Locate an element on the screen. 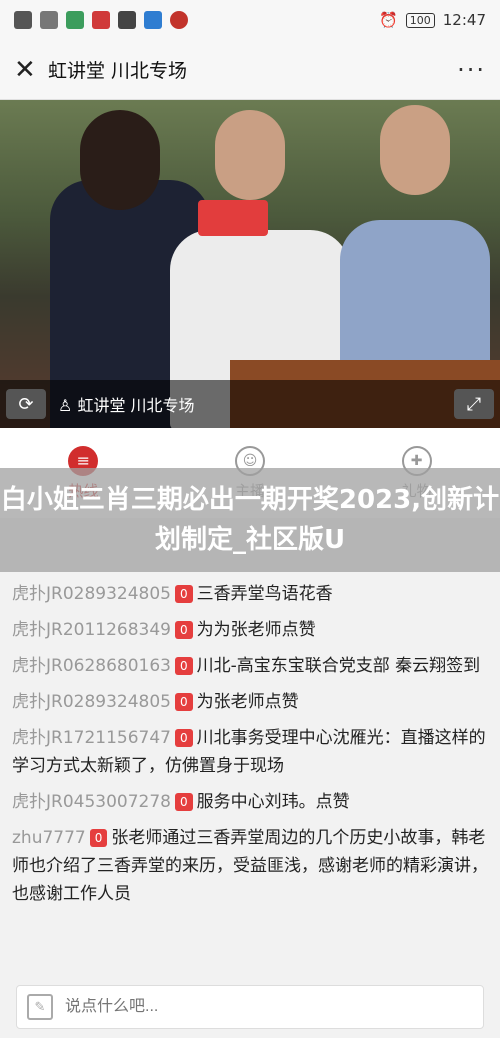 This screenshot has height=1038, width=500. more-icon: ··· is located at coordinates (471, 70).